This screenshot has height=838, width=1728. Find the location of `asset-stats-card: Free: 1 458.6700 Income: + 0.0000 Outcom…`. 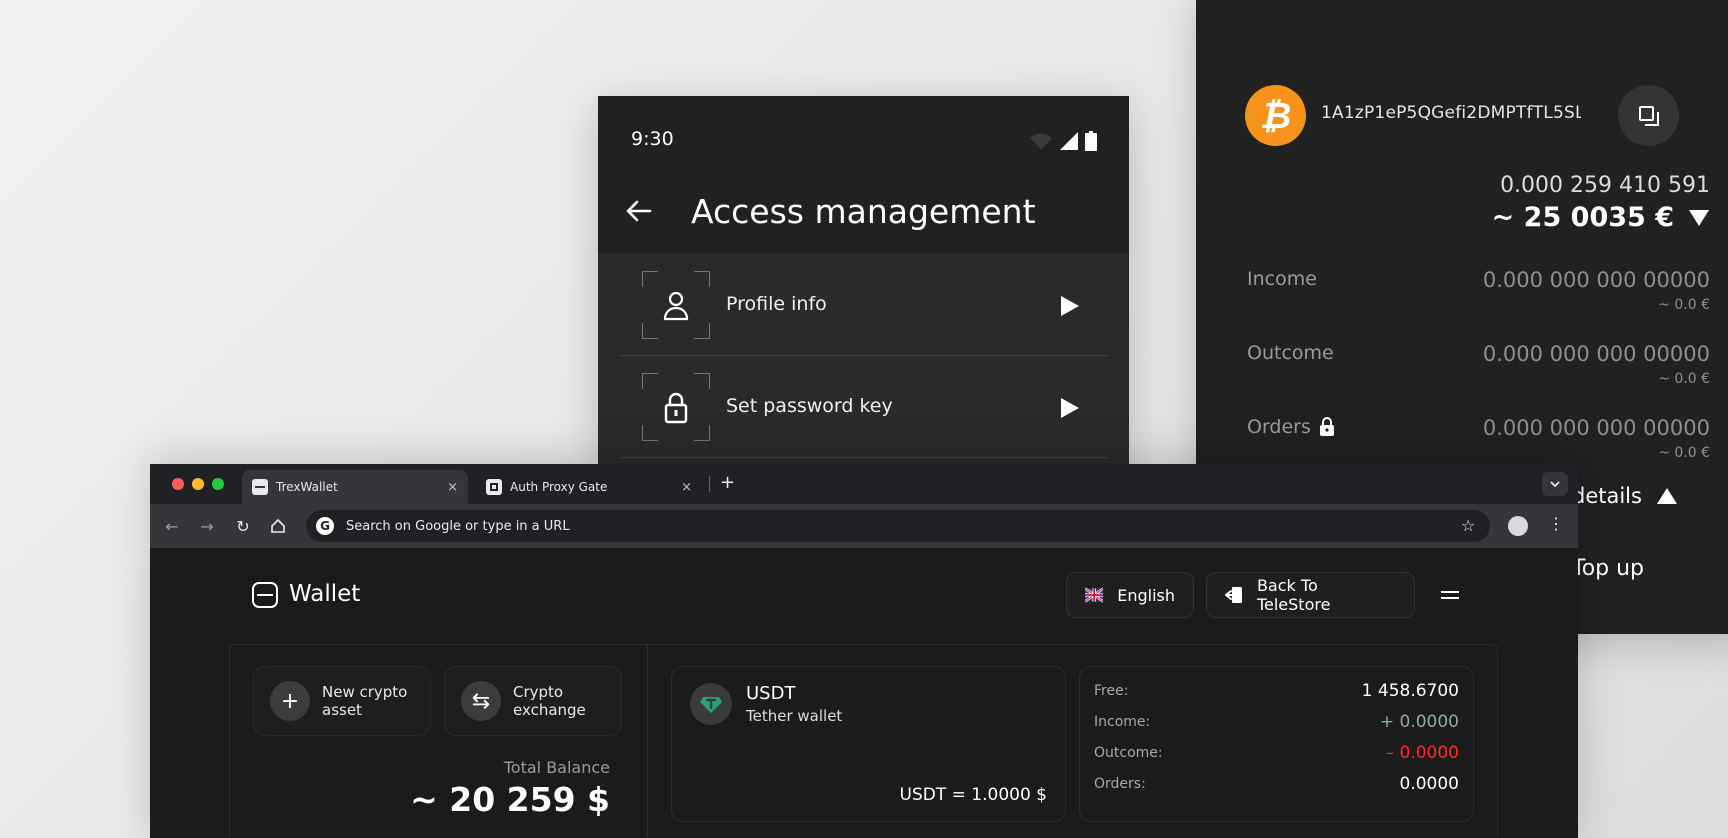

asset-stats-card: Free: 1 458.6700 Income: + 0.0000 Outcom… is located at coordinates (1276, 744).